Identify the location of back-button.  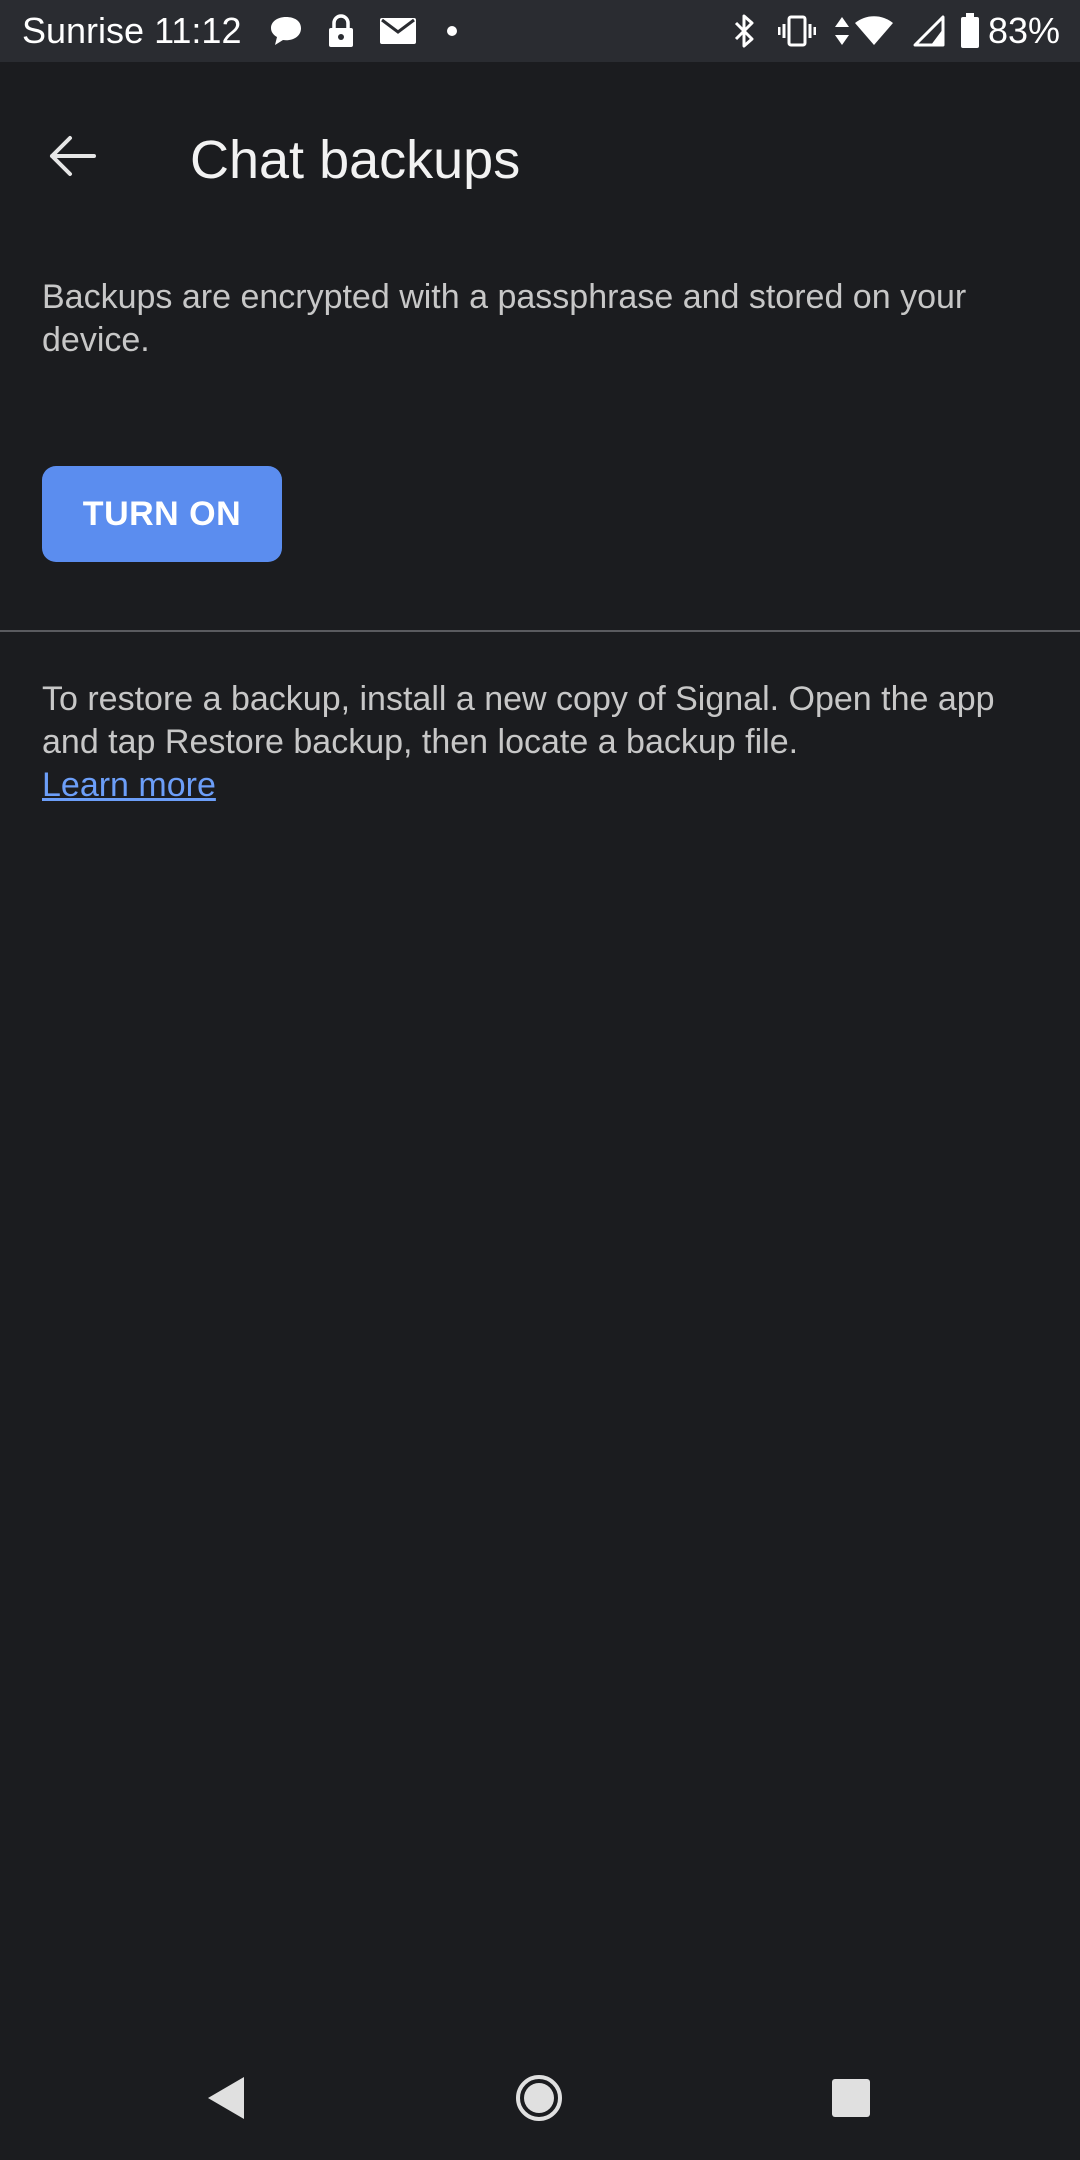
(72, 158).